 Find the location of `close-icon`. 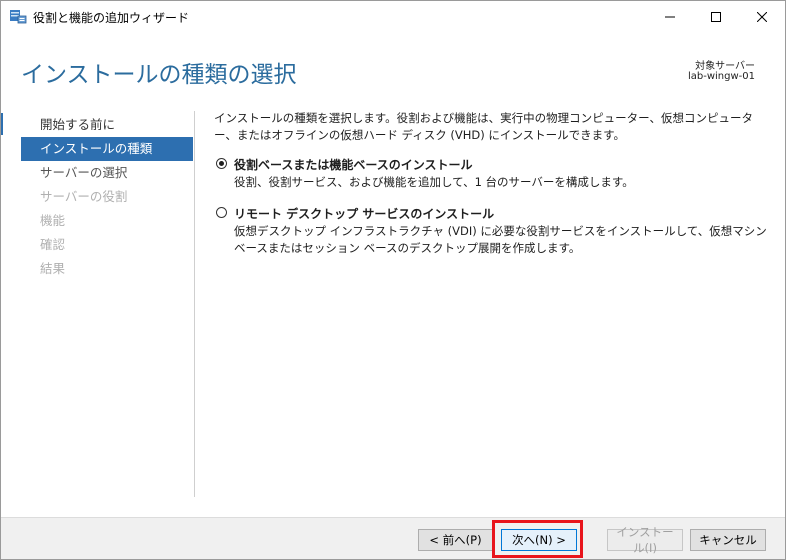

close-icon is located at coordinates (762, 16).